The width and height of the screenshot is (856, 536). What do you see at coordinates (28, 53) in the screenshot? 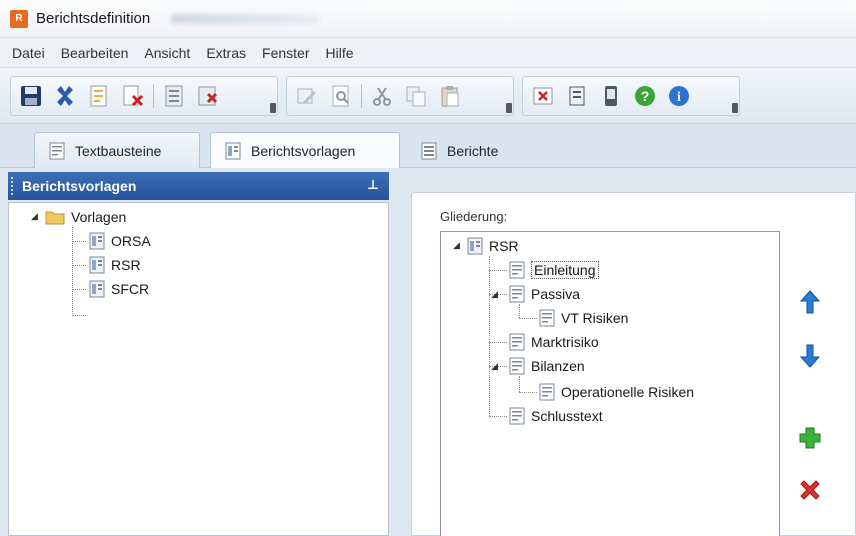
I see `menu-datei: Datei` at bounding box center [28, 53].